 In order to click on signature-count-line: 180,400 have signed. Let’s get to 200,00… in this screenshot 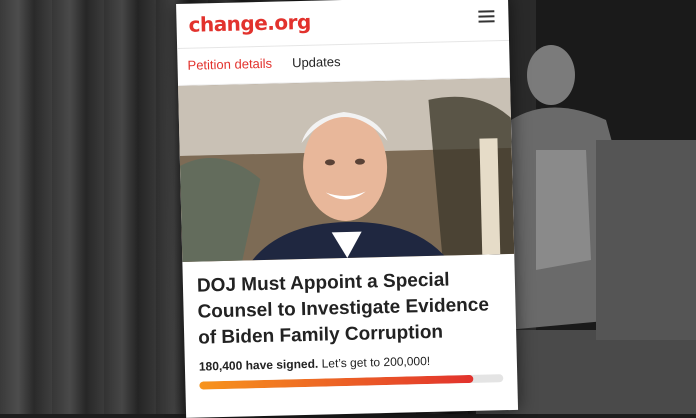, I will do `click(350, 363)`.